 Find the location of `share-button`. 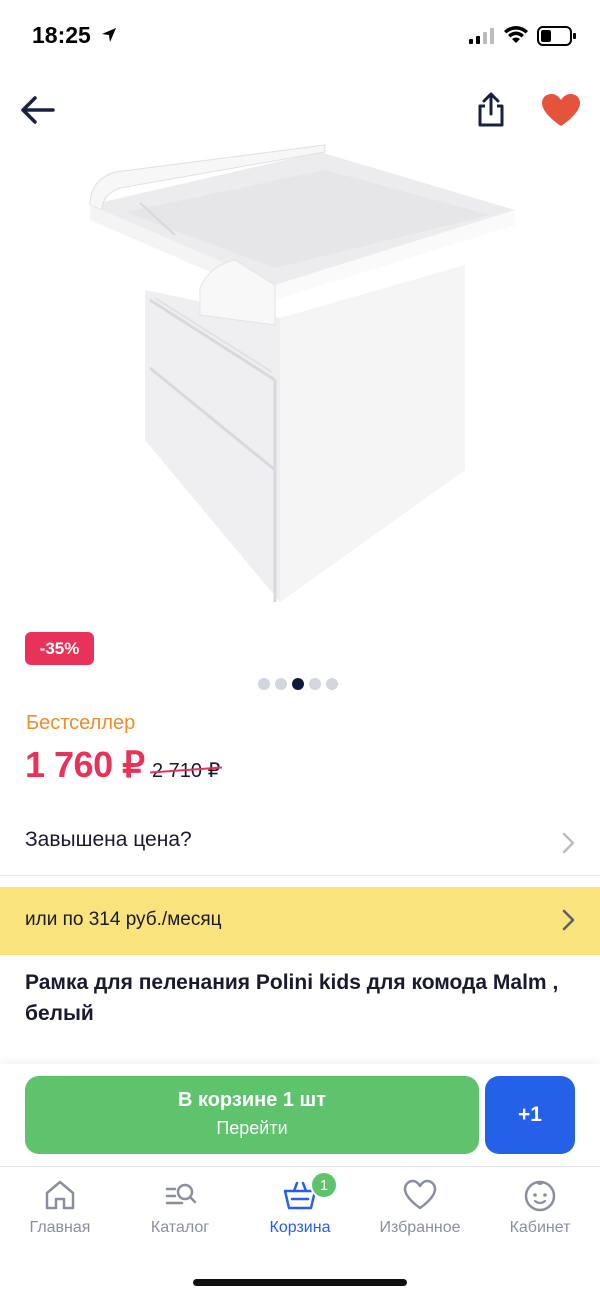

share-button is located at coordinates (491, 110).